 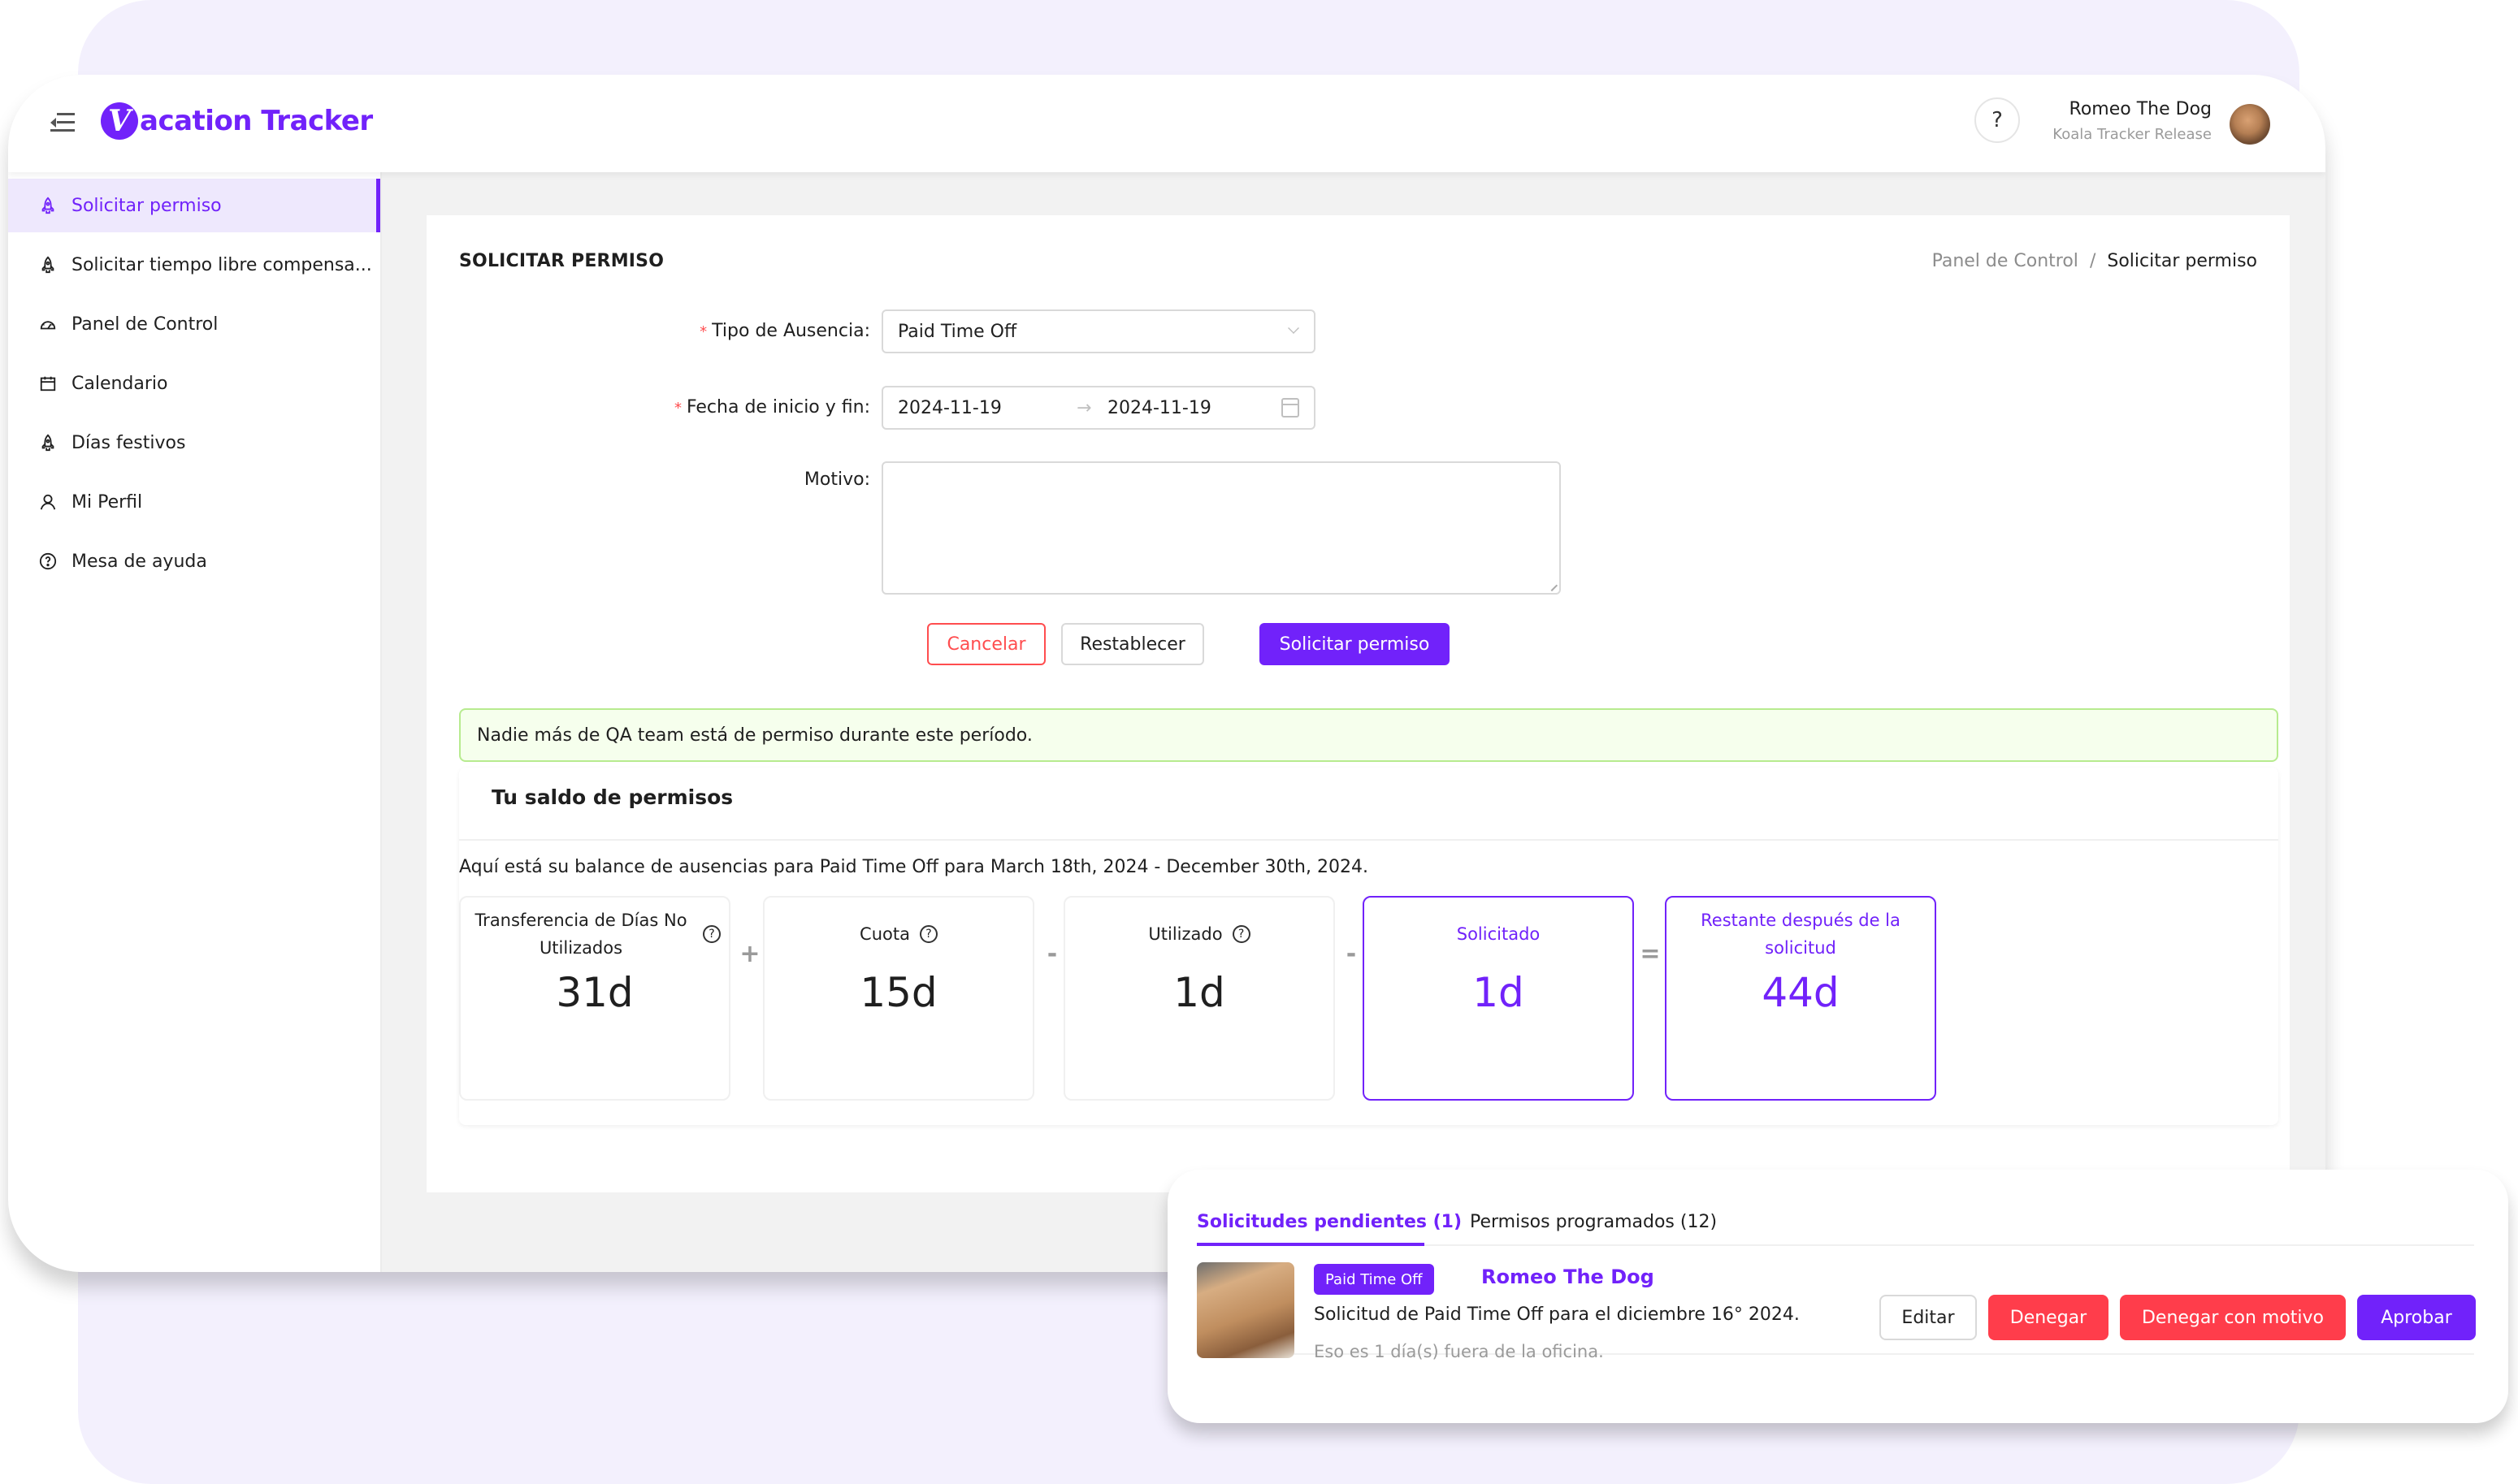 What do you see at coordinates (194, 383) in the screenshot?
I see `sidebar-item-calendario: Calendario` at bounding box center [194, 383].